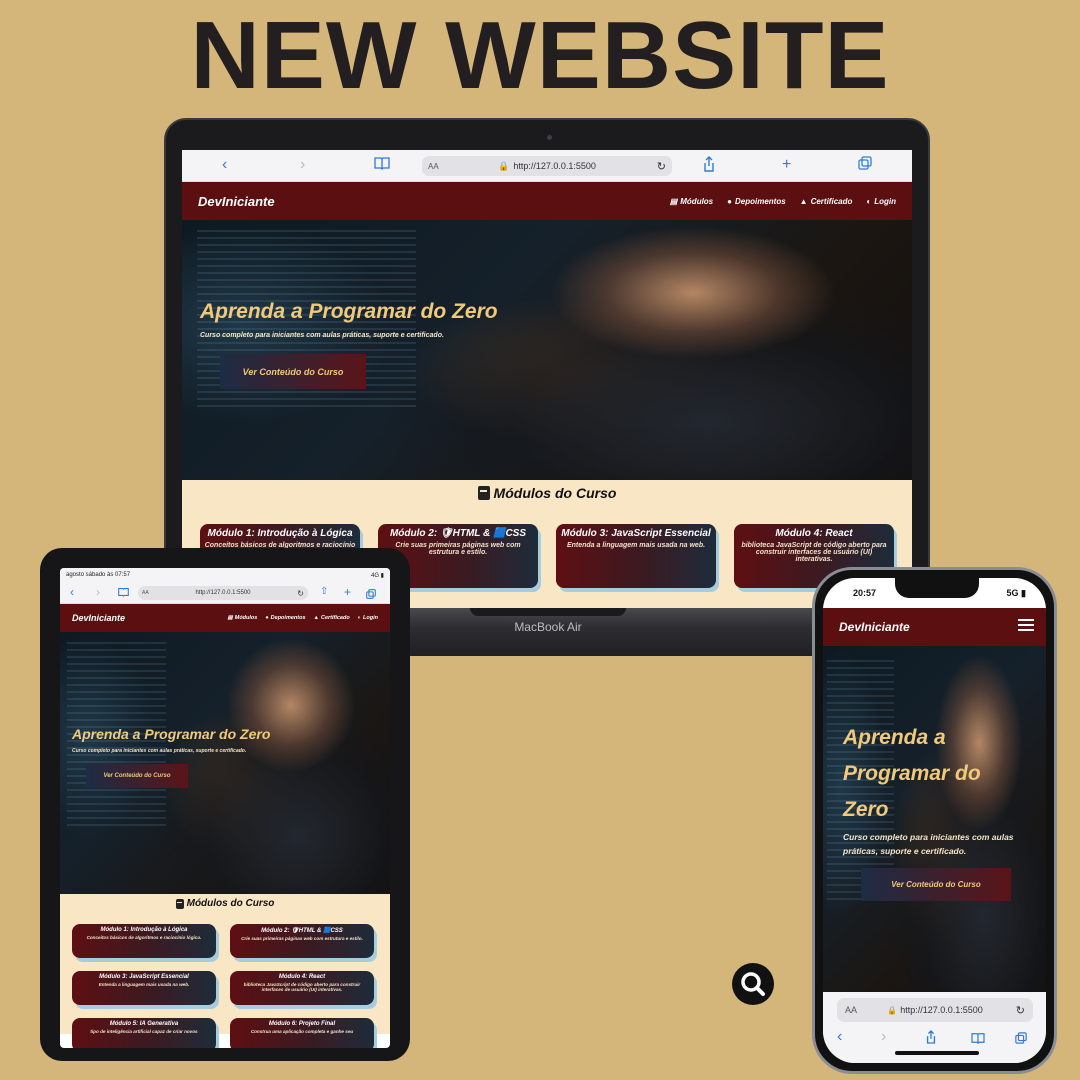  Describe the element at coordinates (458, 533) in the screenshot. I see `module-card-title: Módulo 2: 🛡HTML & 🟦CSS` at that location.